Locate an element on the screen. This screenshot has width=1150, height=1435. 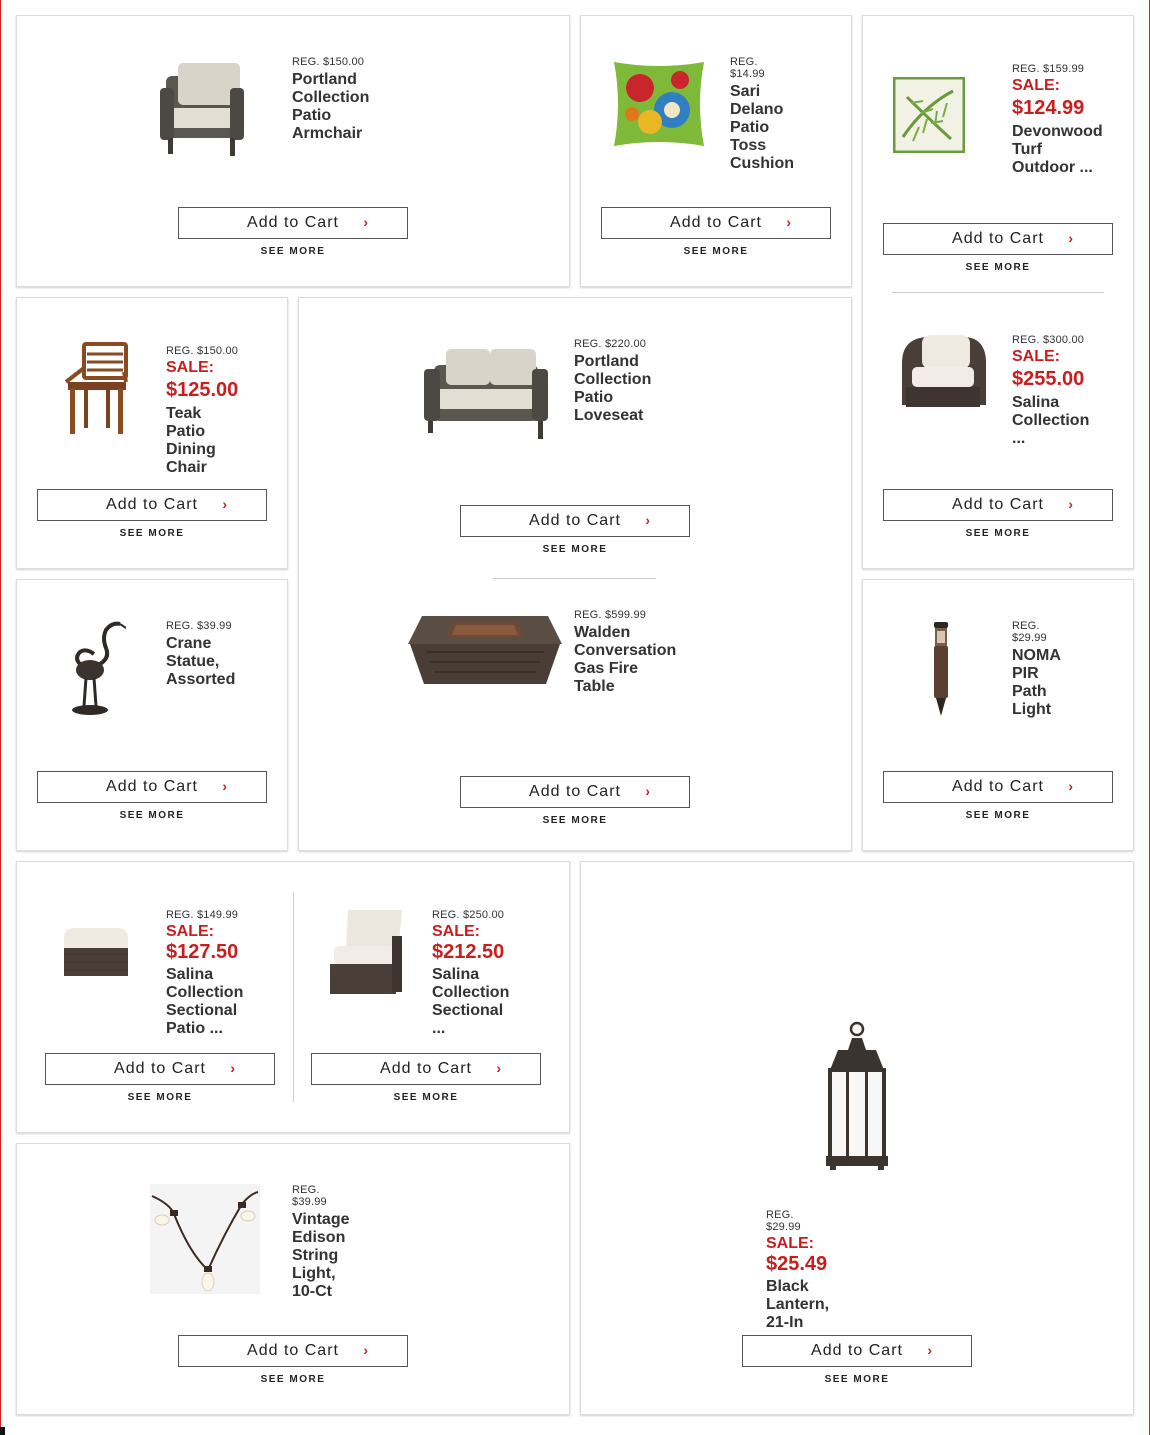
product-name: Sari Delano is located at coordinates (762, 101).